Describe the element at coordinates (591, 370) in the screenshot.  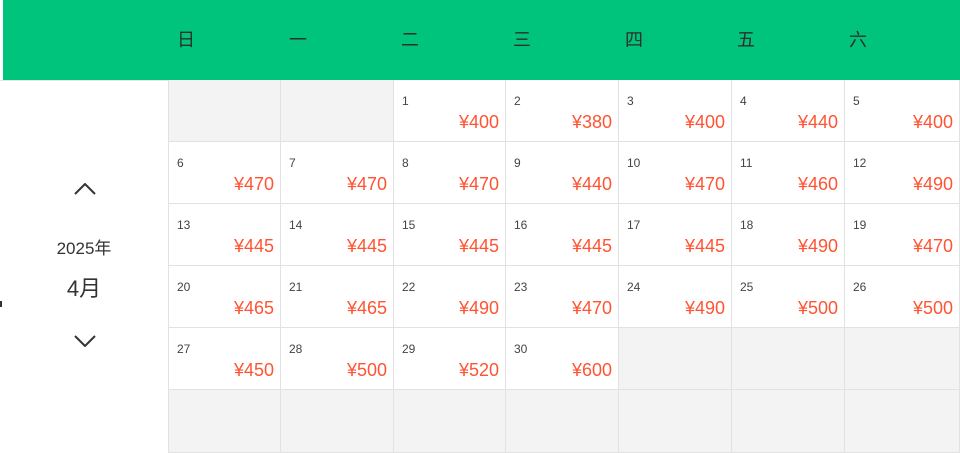
I see `day-price: ¥600` at that location.